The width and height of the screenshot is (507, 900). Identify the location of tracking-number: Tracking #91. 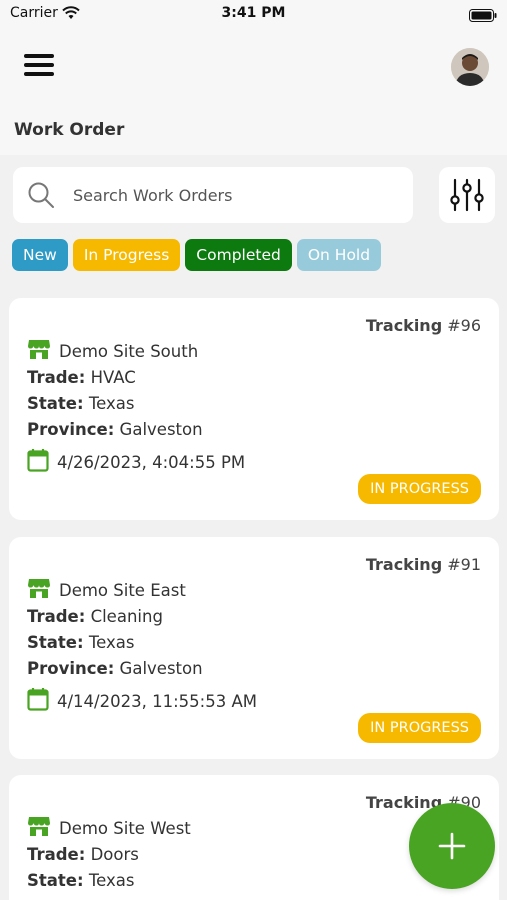
(423, 564).